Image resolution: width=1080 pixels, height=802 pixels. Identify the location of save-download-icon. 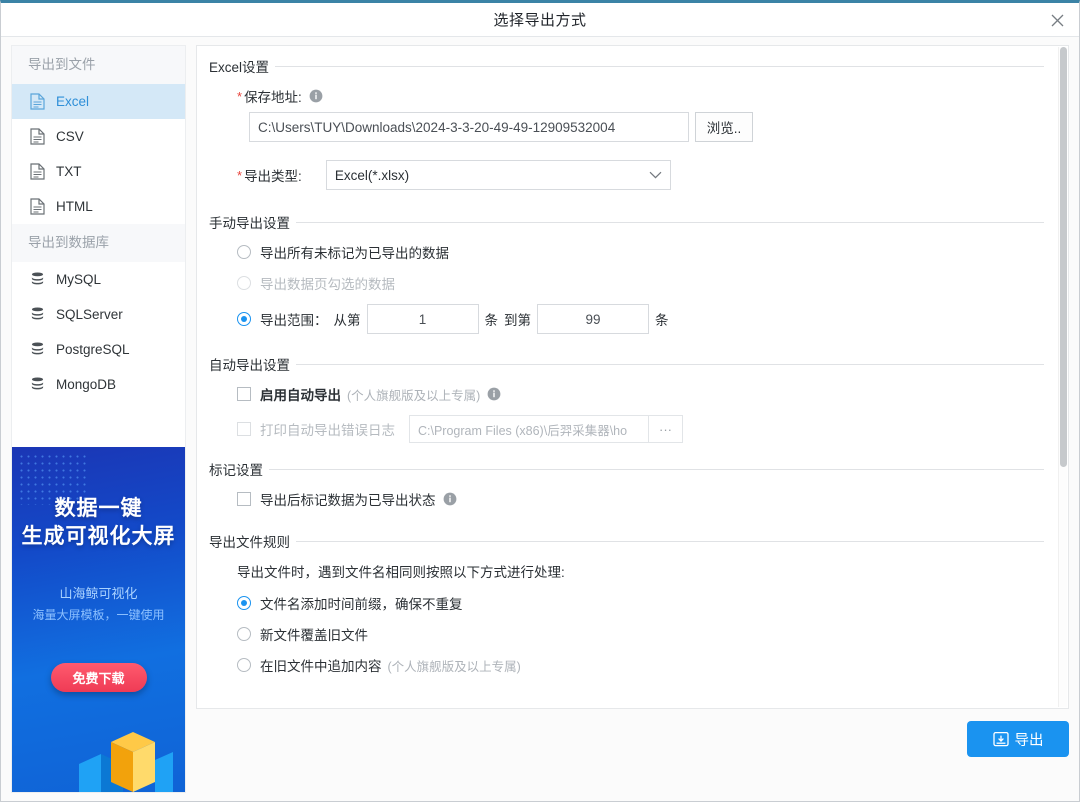
(1000, 739).